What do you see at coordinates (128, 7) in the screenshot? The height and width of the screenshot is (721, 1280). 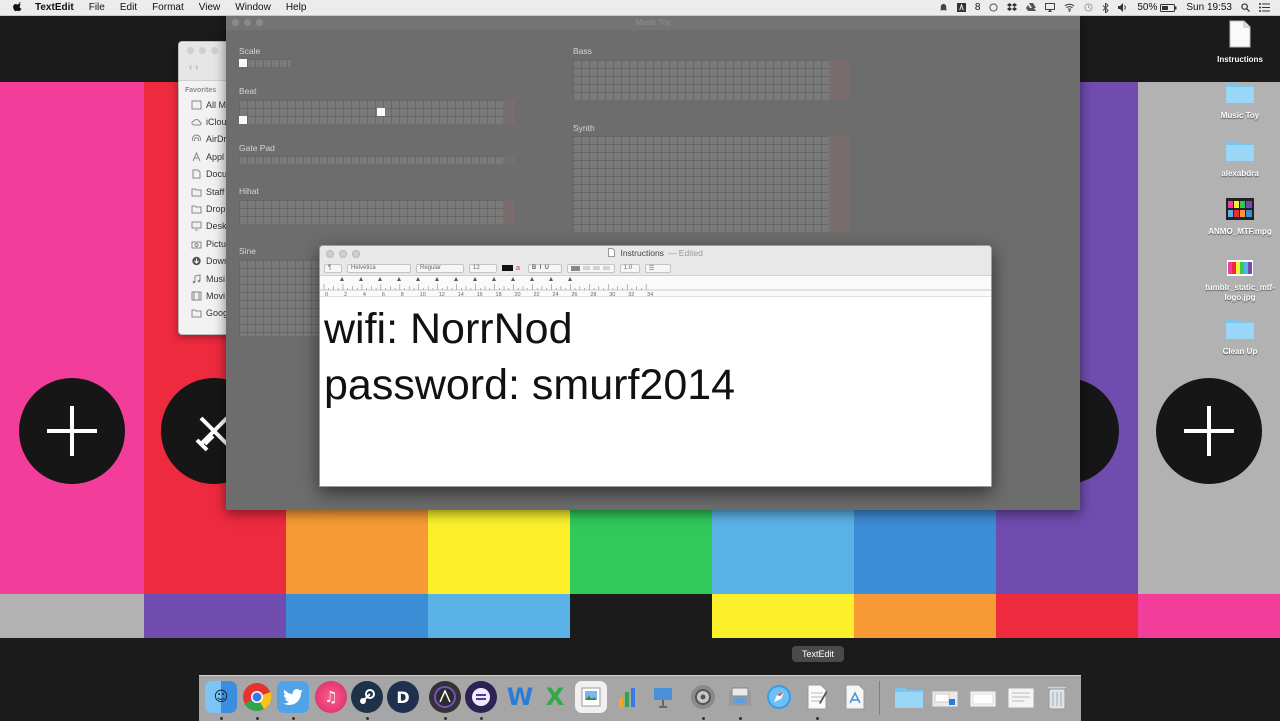 I see `menu-edit: Edit` at bounding box center [128, 7].